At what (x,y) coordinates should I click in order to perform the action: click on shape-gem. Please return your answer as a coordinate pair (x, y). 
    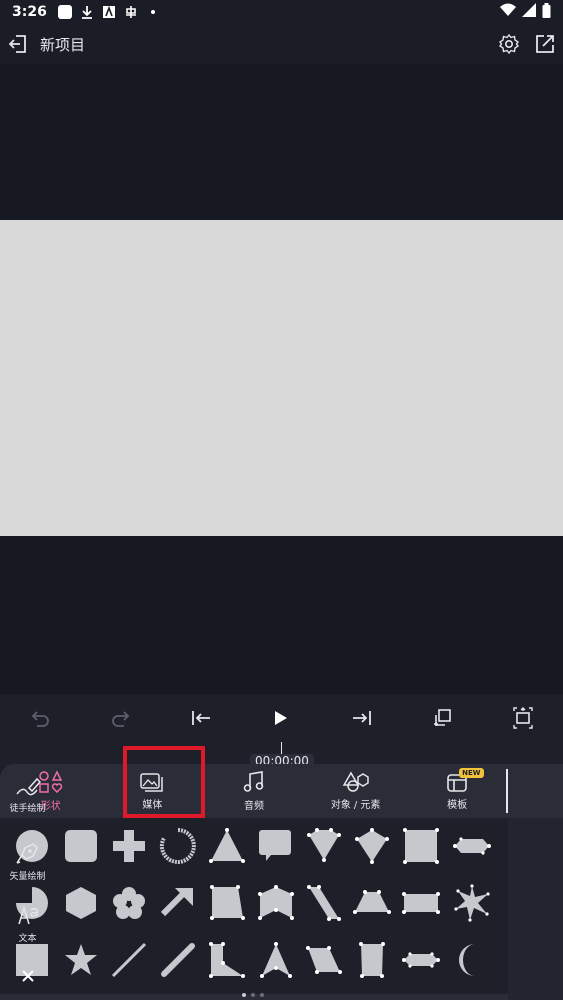
    Looking at the image, I should click on (324, 846).